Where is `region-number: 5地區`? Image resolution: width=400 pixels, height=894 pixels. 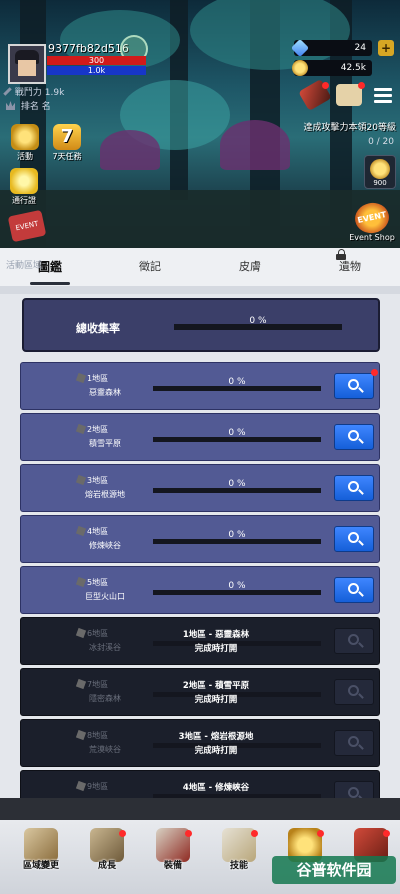
region-number: 5地區 is located at coordinates (98, 582).